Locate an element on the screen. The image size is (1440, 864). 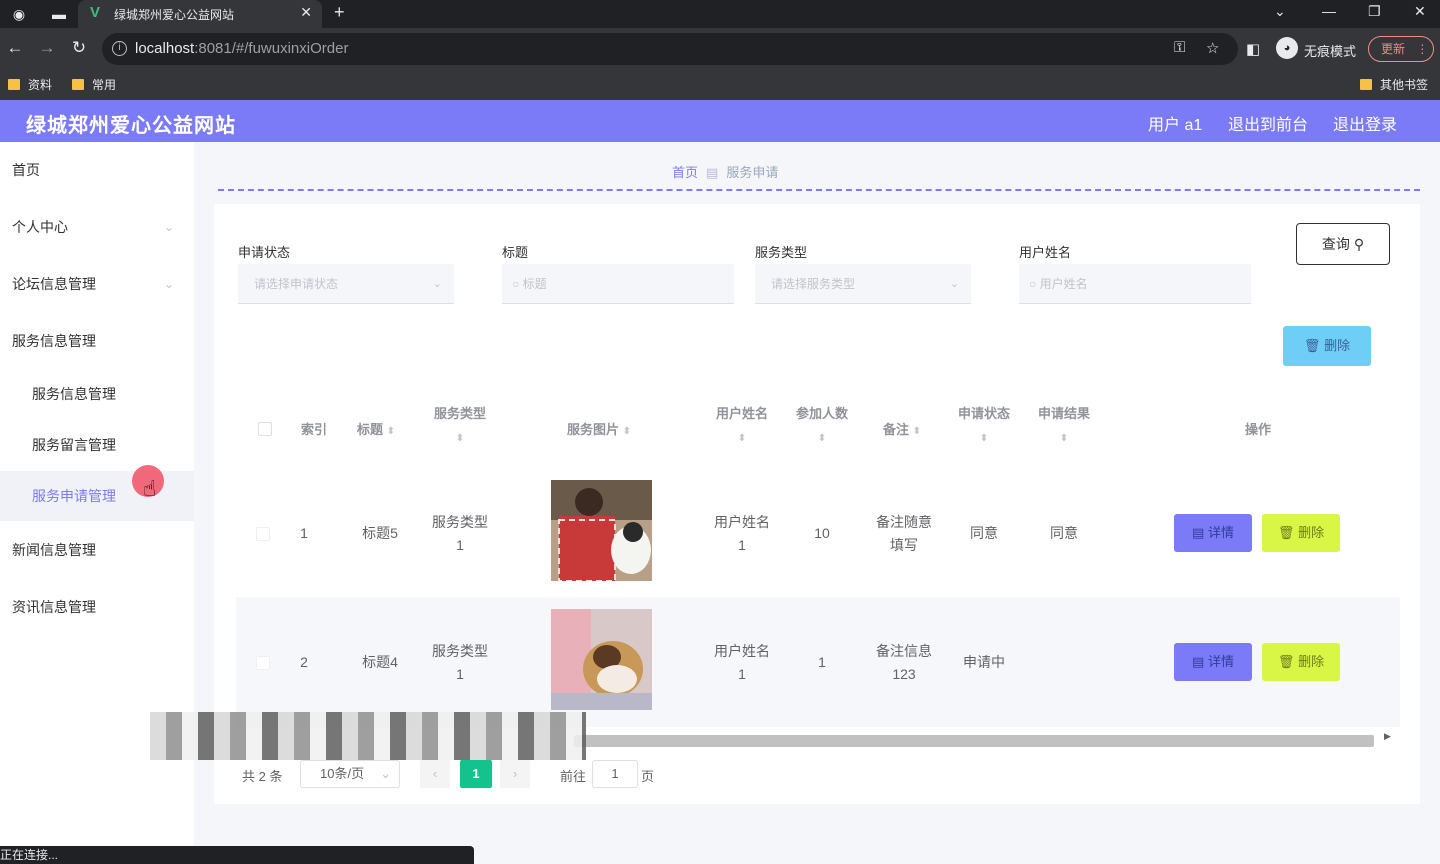
logout-link: 退出登录 is located at coordinates (1365, 123).